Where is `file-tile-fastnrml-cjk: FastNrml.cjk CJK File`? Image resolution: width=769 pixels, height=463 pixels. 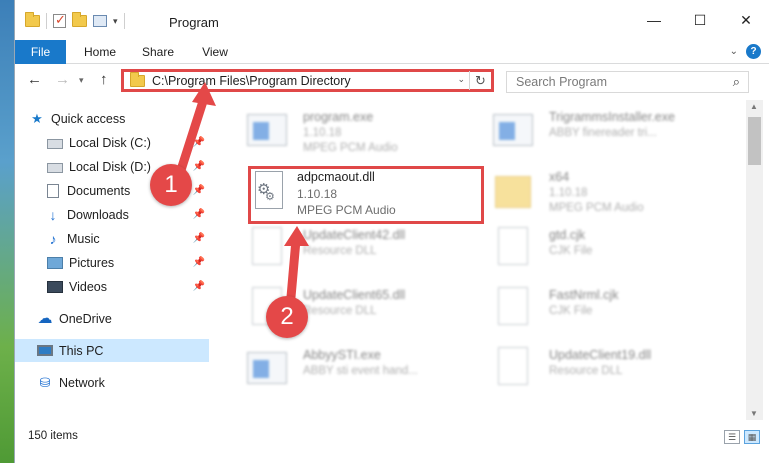
file-tile-fastnrml-cjk: FastNrml.cjk CJK File is located at coordinates (608, 308).